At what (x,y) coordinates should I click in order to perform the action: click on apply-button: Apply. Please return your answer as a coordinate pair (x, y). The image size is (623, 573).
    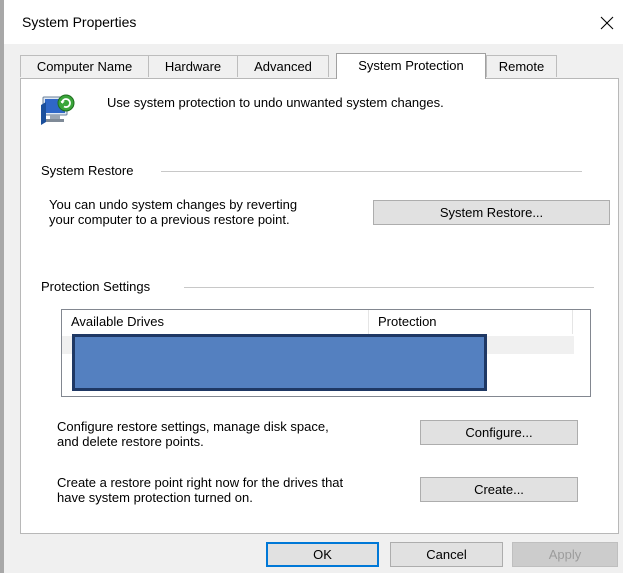
    Looking at the image, I should click on (565, 554).